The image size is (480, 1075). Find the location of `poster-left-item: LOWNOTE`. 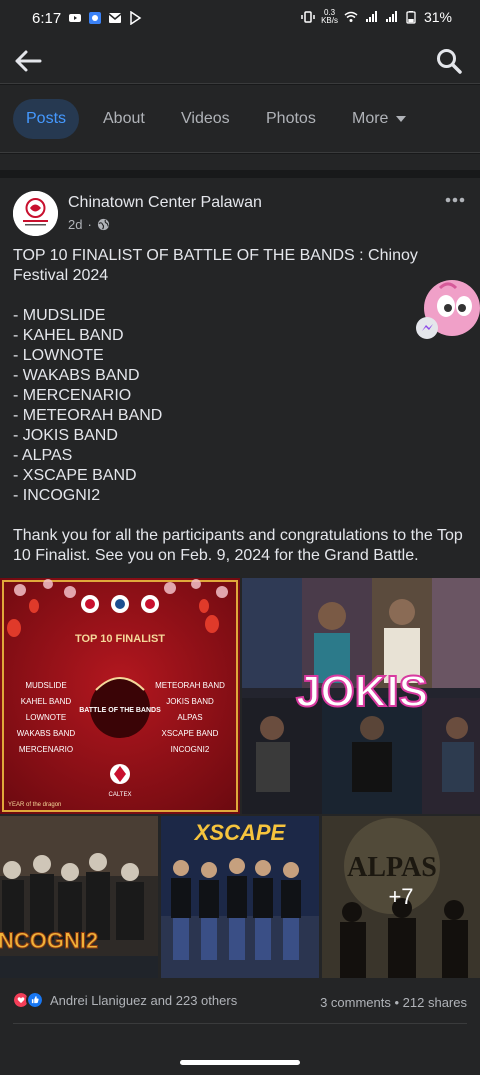

poster-left-item: LOWNOTE is located at coordinates (46, 717).